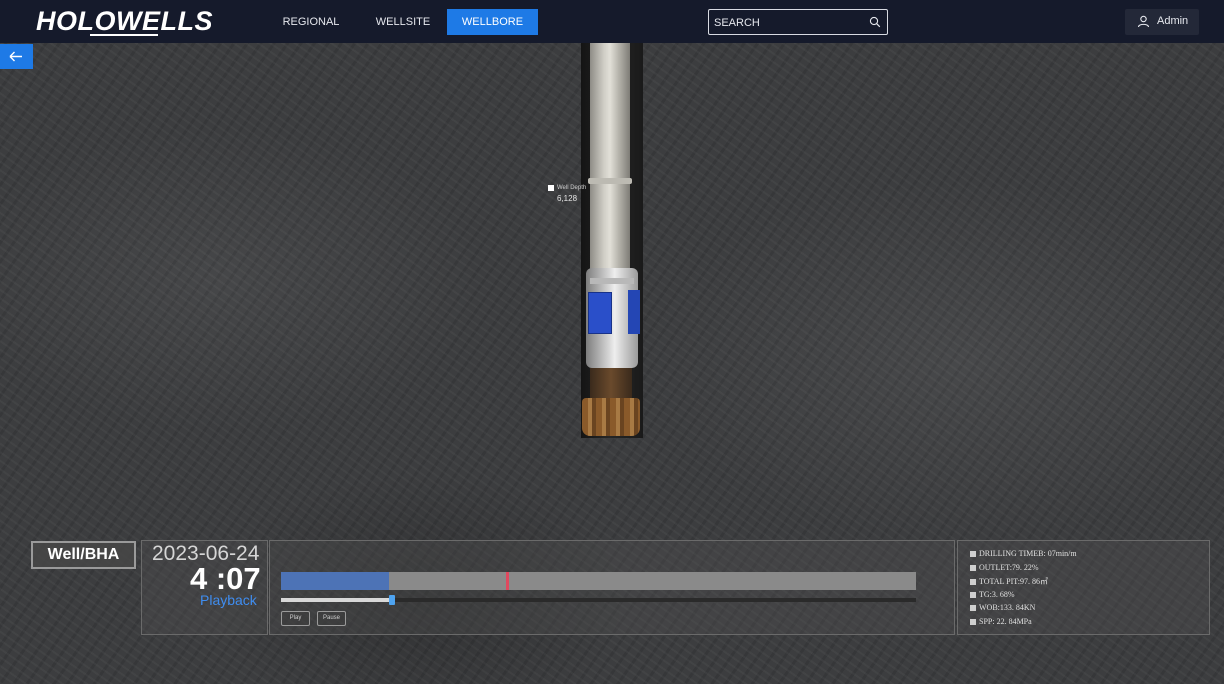 The height and width of the screenshot is (684, 1224). I want to click on nav-tab-wellbore: WELLBORE, so click(492, 22).